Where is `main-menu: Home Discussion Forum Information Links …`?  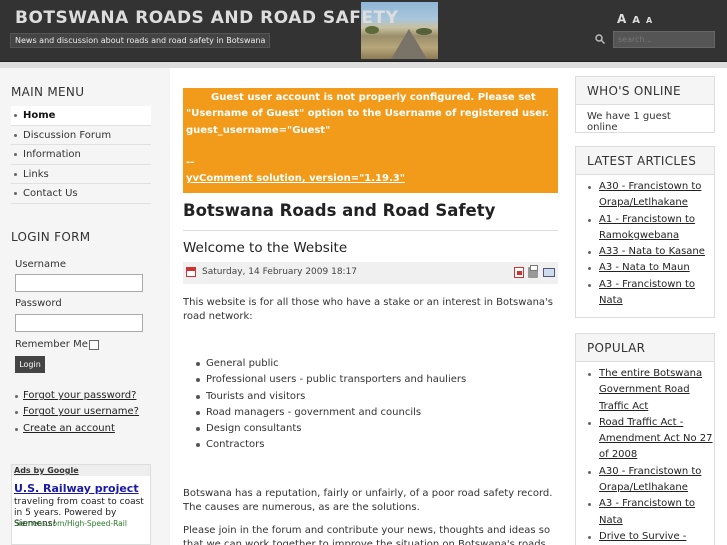 main-menu: Home Discussion Forum Information Links … is located at coordinates (81, 155).